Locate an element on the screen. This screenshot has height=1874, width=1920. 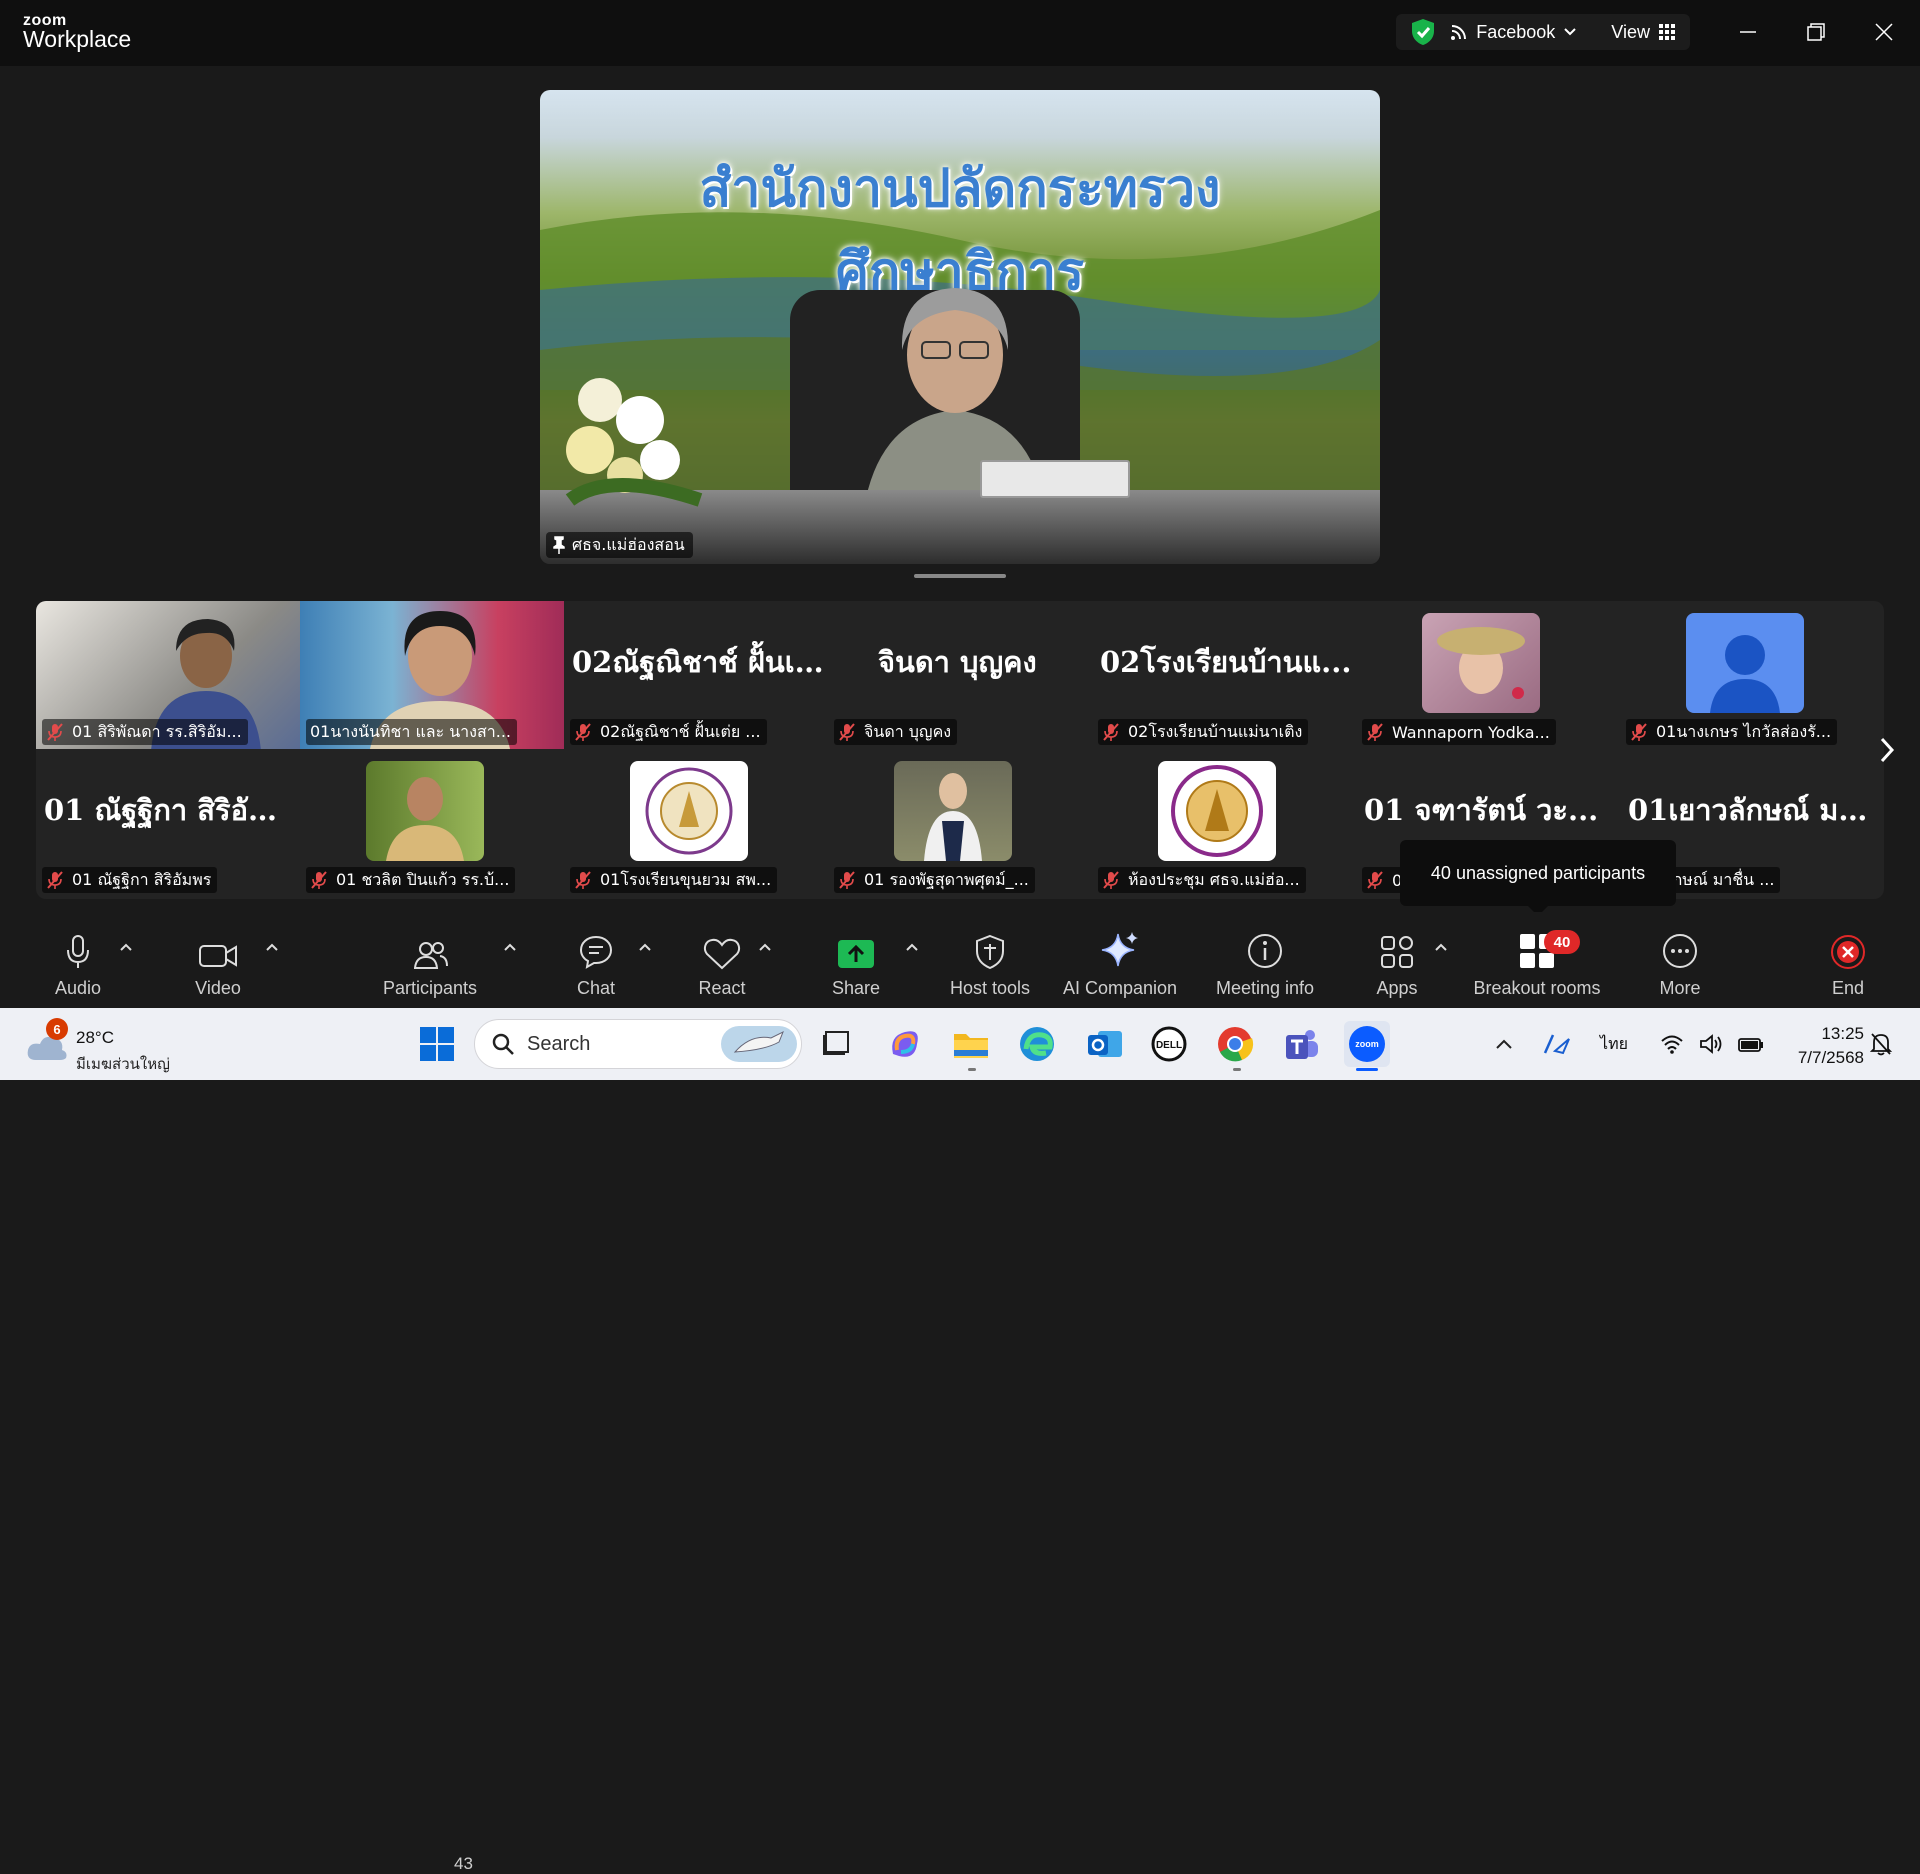
more-button: More is located at coordinates (1680, 960).